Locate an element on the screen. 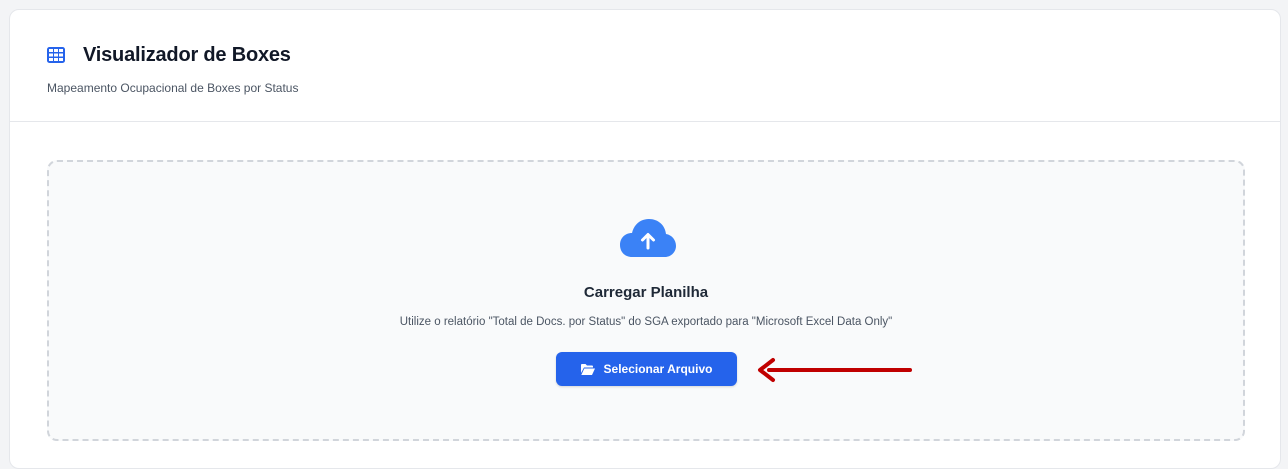 This screenshot has height=469, width=1288. select-file-button-label: Selecionar Arquivo is located at coordinates (658, 369).